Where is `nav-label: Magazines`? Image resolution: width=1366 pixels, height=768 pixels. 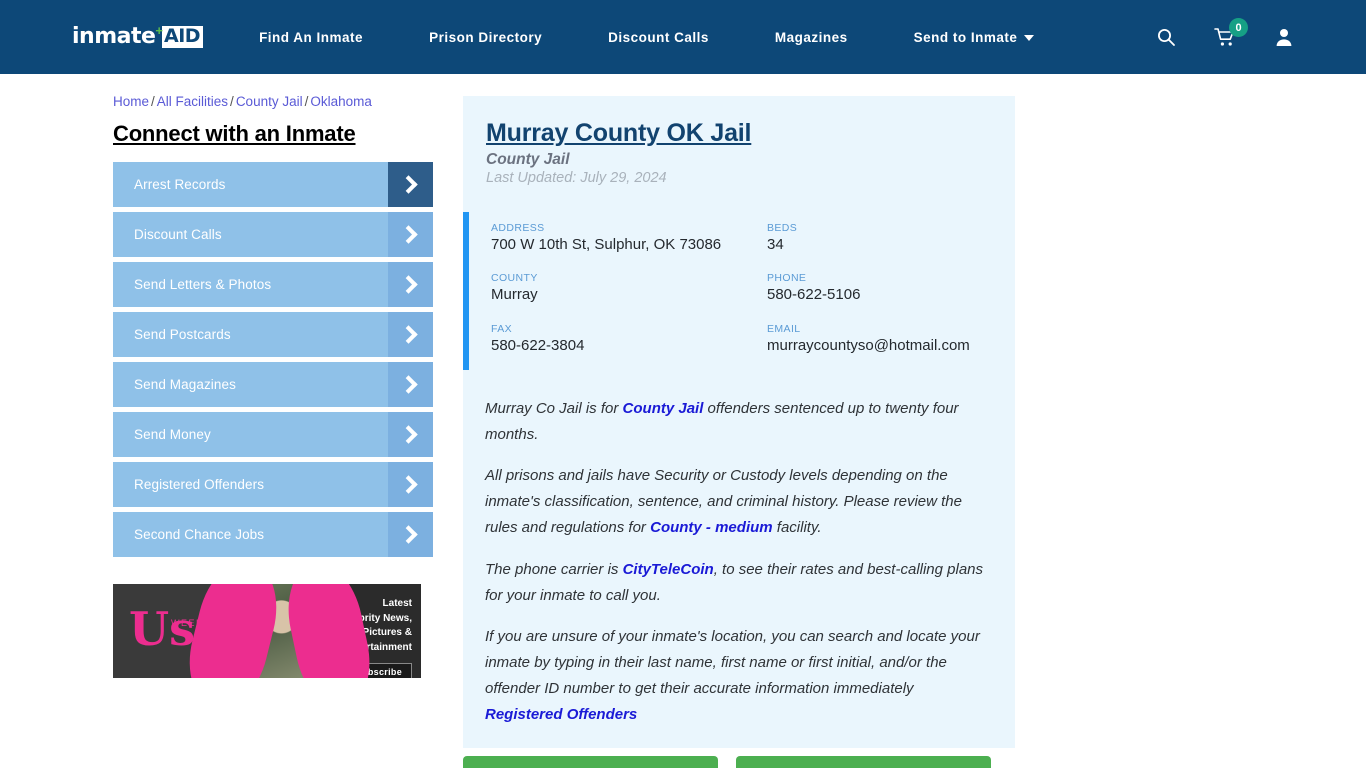 nav-label: Magazines is located at coordinates (811, 37).